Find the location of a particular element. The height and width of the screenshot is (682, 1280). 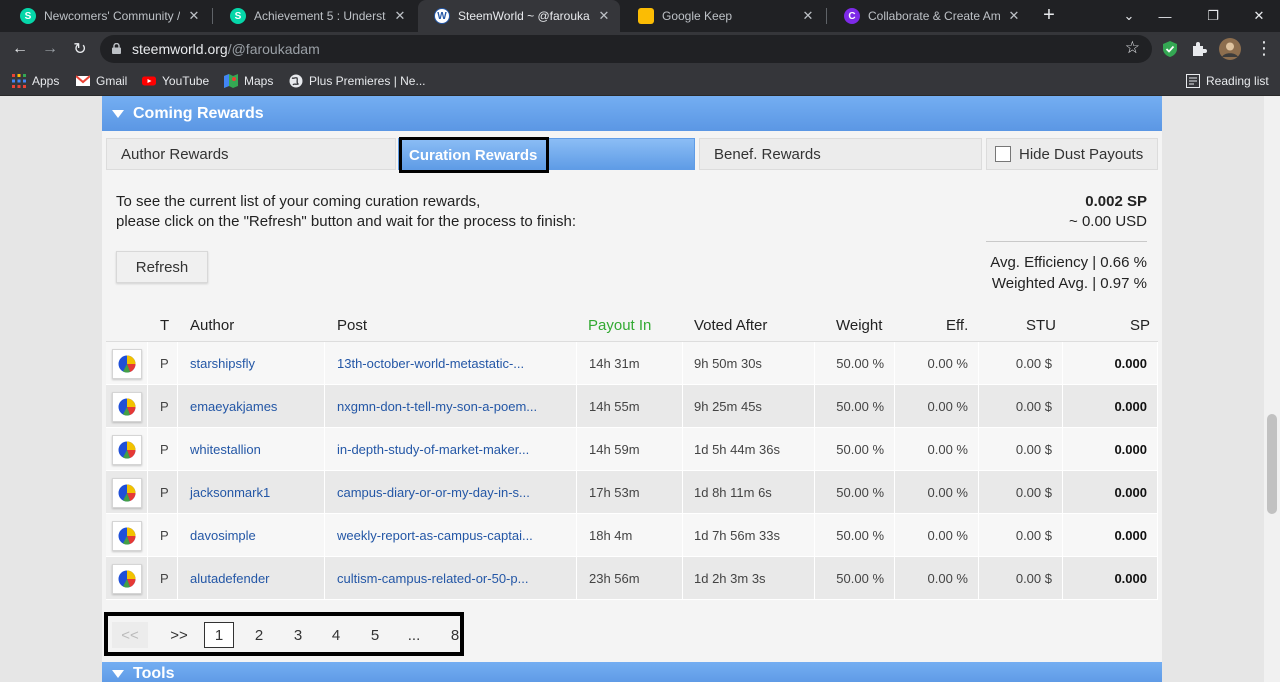

pager-page-8: 8 is located at coordinates (455, 635).